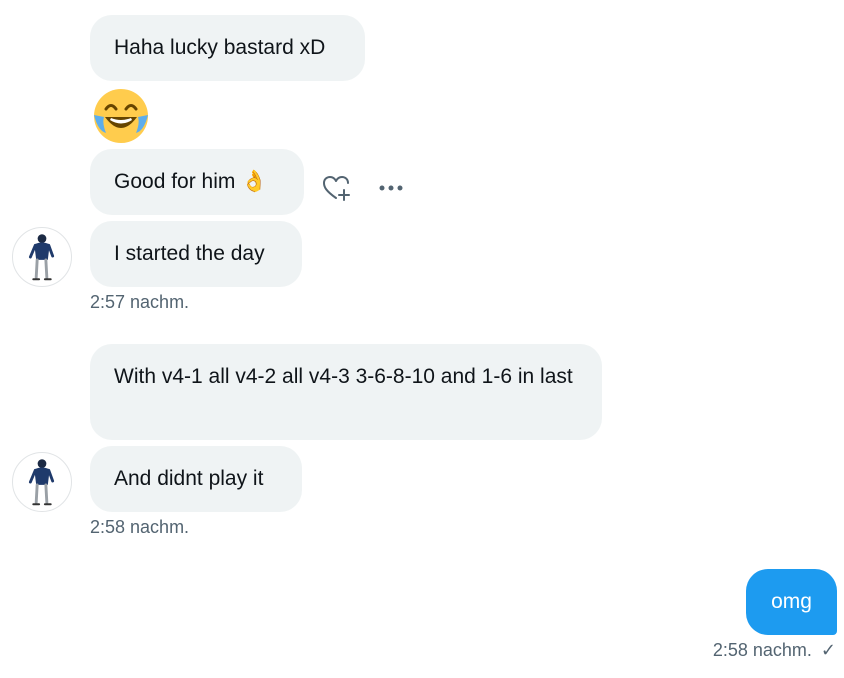  I want to click on message-bubble-incoming: Haha lucky bastard xD, so click(227, 48).